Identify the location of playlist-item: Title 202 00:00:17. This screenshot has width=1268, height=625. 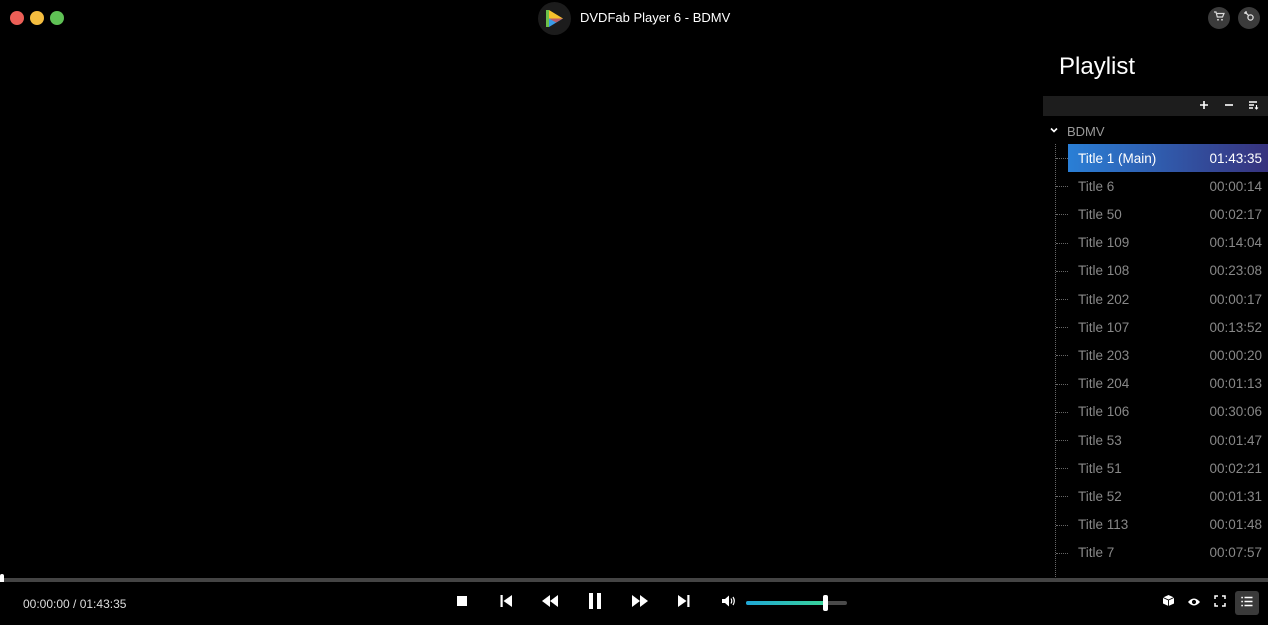
(1155, 299).